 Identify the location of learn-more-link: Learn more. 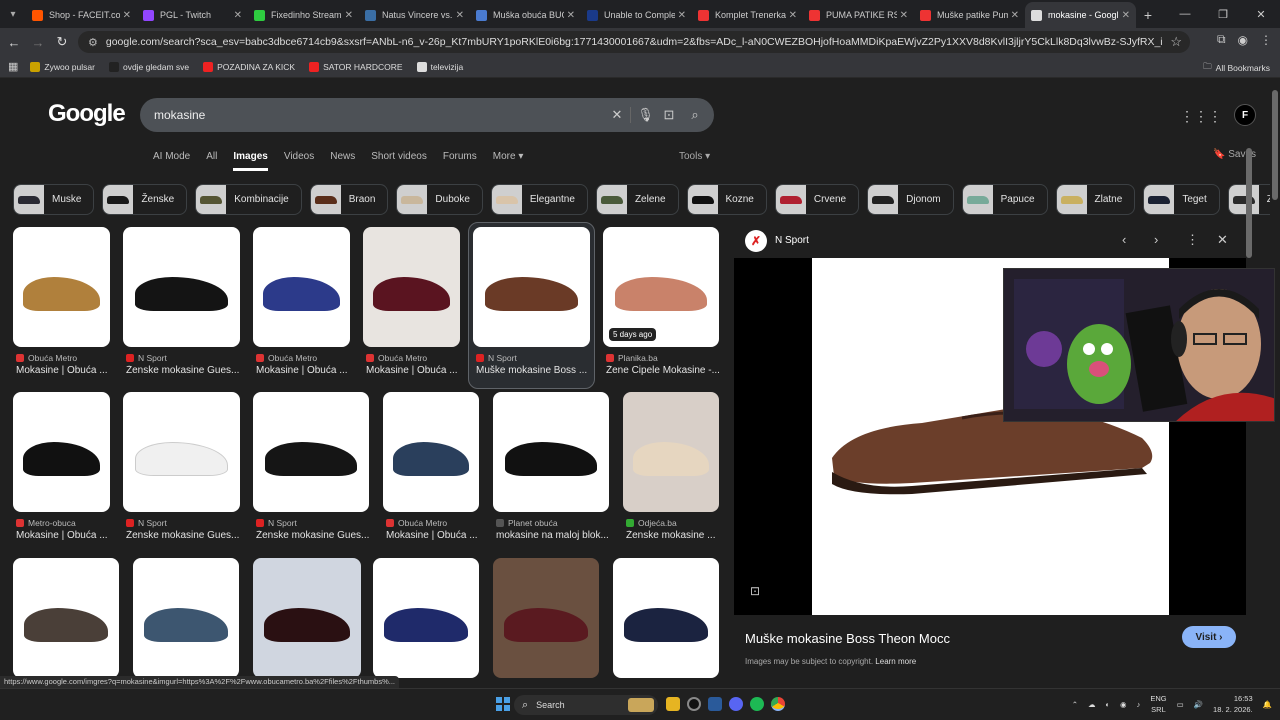
(895, 661).